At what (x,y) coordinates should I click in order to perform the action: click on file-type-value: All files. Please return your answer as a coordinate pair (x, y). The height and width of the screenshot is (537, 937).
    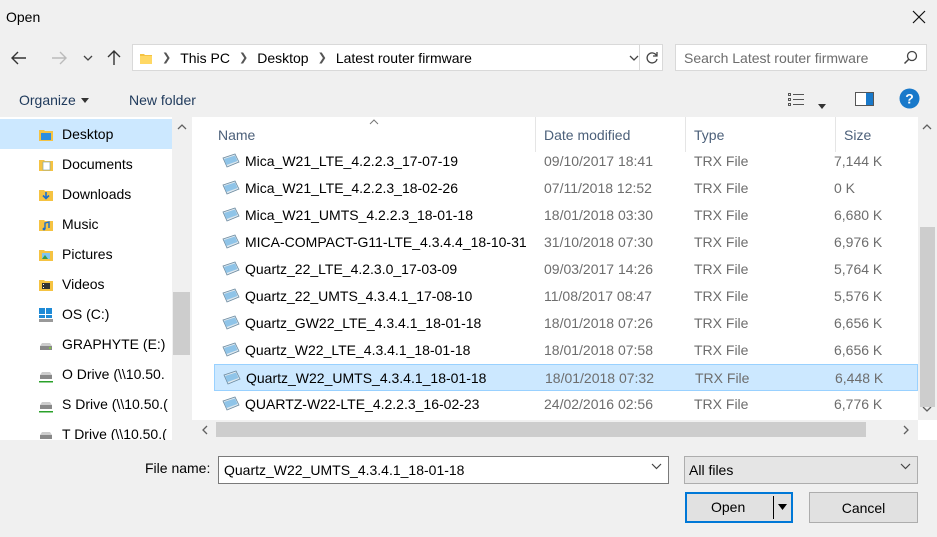
    Looking at the image, I should click on (711, 470).